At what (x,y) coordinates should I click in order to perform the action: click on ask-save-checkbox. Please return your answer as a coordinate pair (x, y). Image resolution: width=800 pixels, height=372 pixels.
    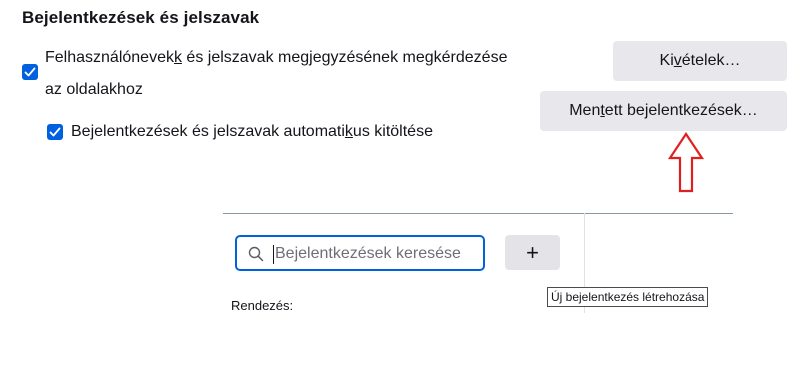
    Looking at the image, I should click on (30, 72).